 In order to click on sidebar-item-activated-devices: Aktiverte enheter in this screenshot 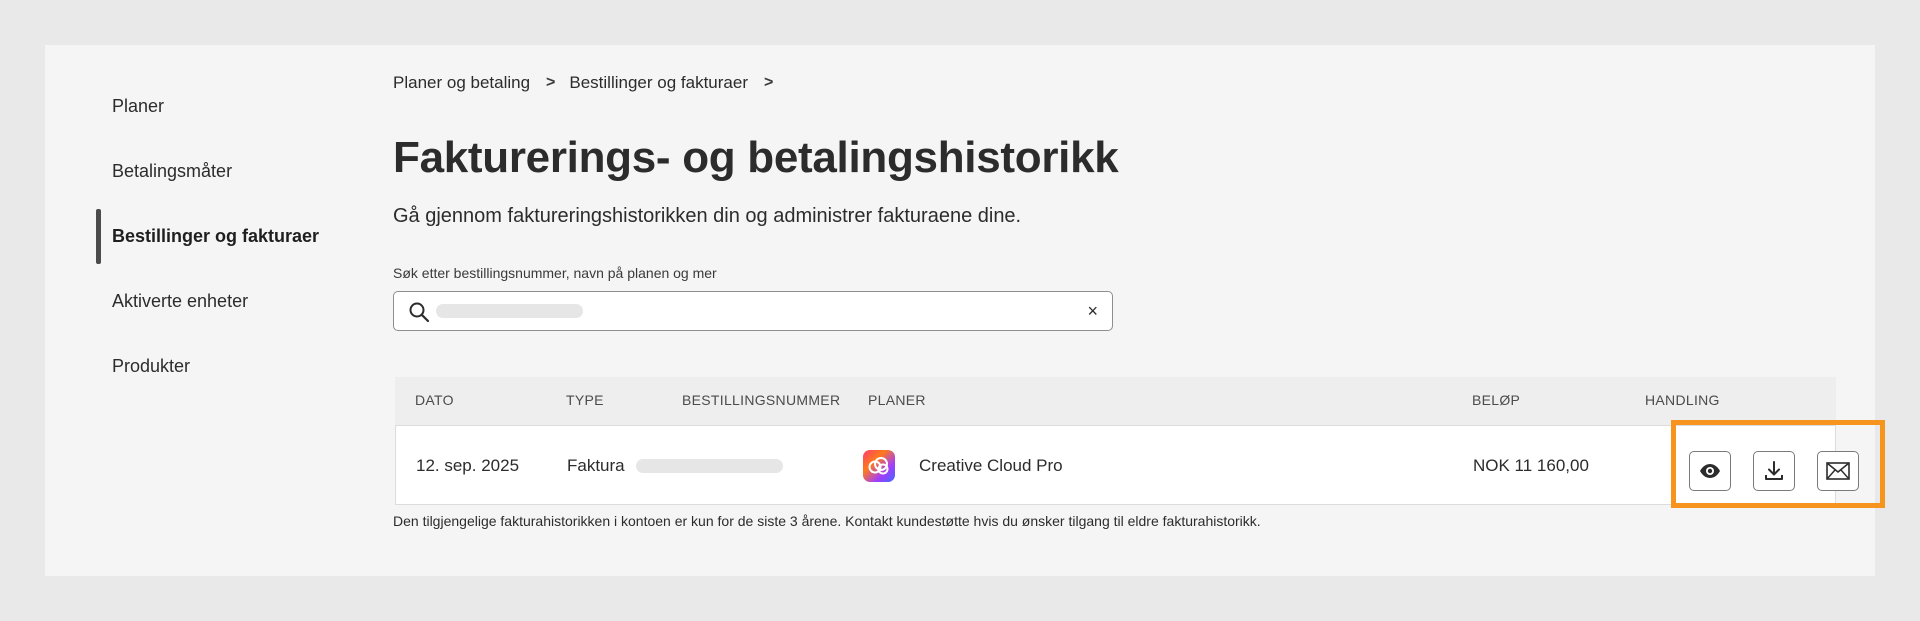, I will do `click(180, 301)`.